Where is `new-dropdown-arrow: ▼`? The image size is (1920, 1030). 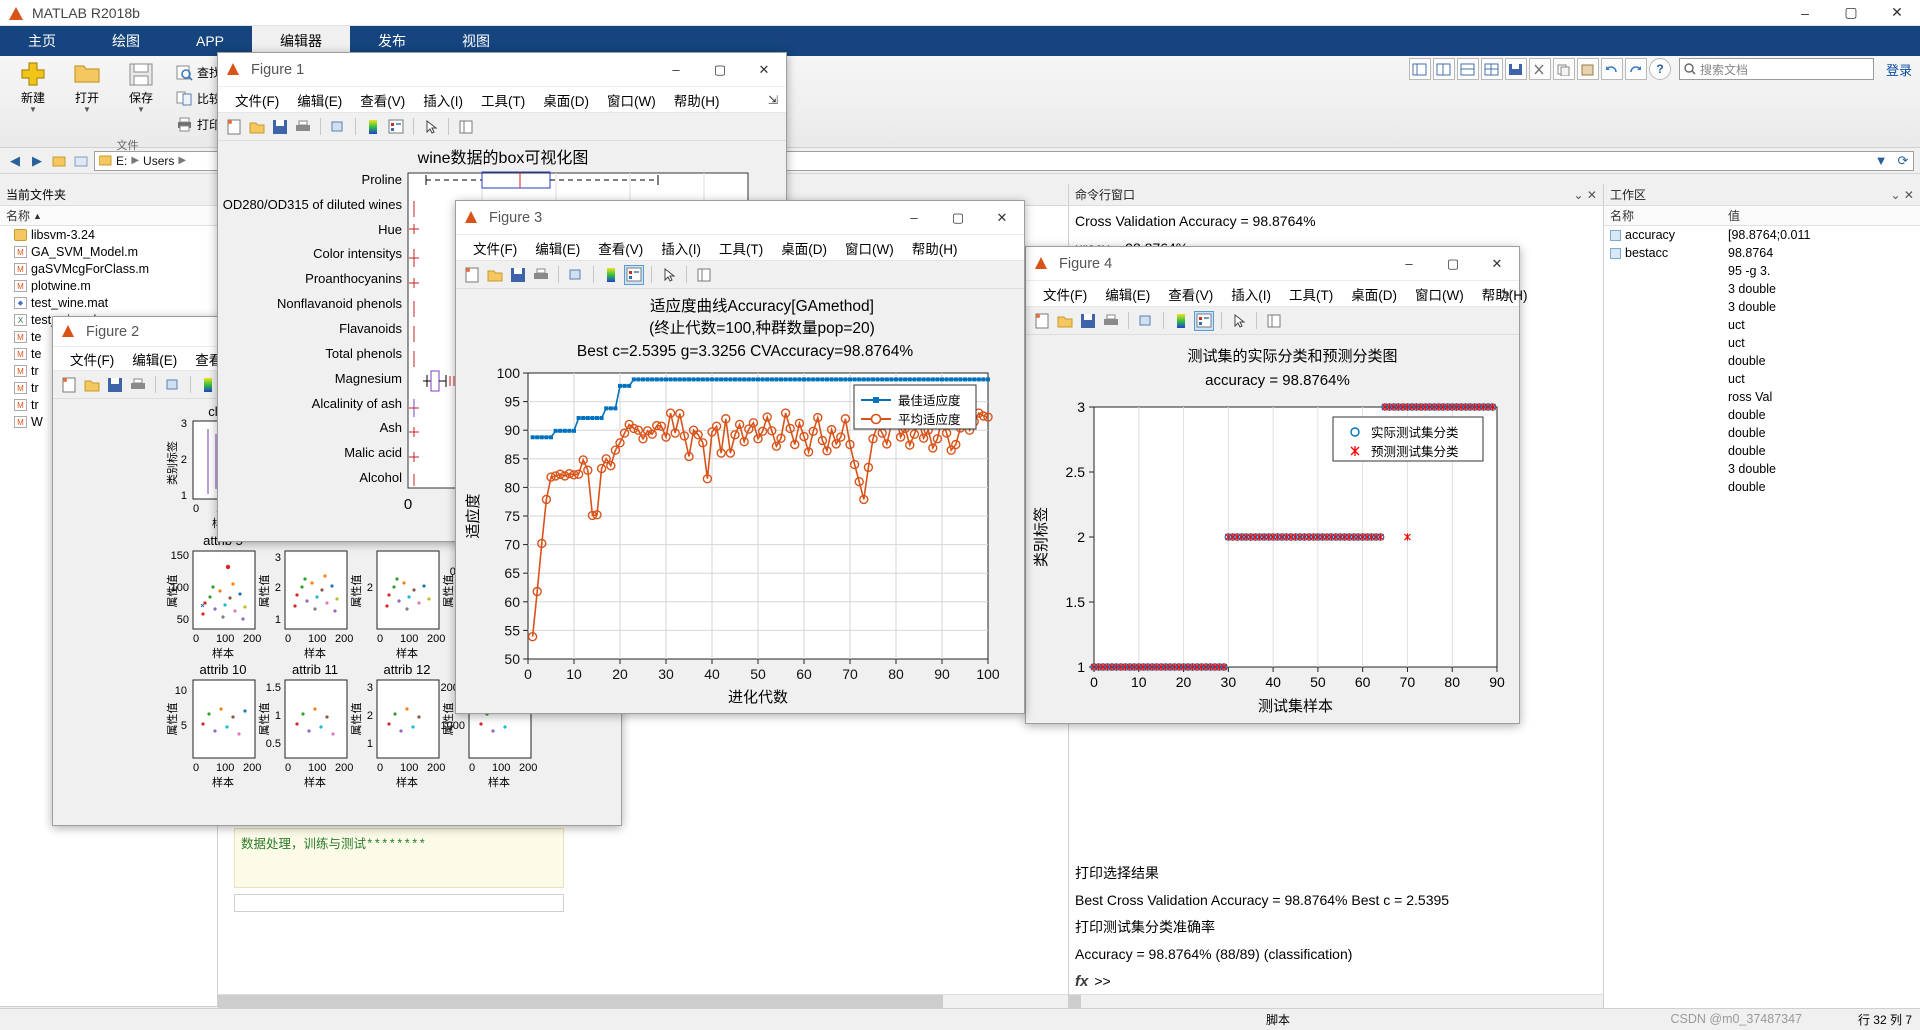
new-dropdown-arrow: ▼ is located at coordinates (33, 110).